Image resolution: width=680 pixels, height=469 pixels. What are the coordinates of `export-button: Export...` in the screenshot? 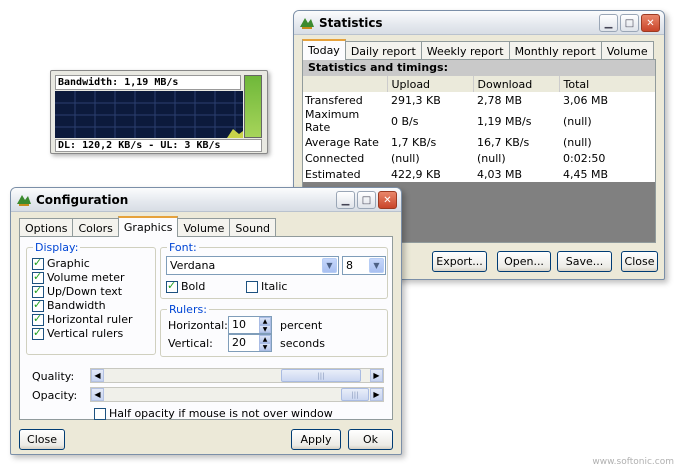 It's located at (459, 261).